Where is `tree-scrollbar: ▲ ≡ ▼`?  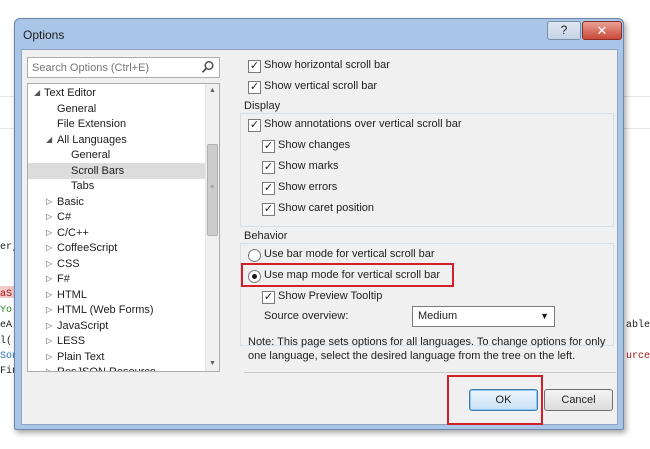
tree-scrollbar: ▲ ≡ ▼ is located at coordinates (212, 227).